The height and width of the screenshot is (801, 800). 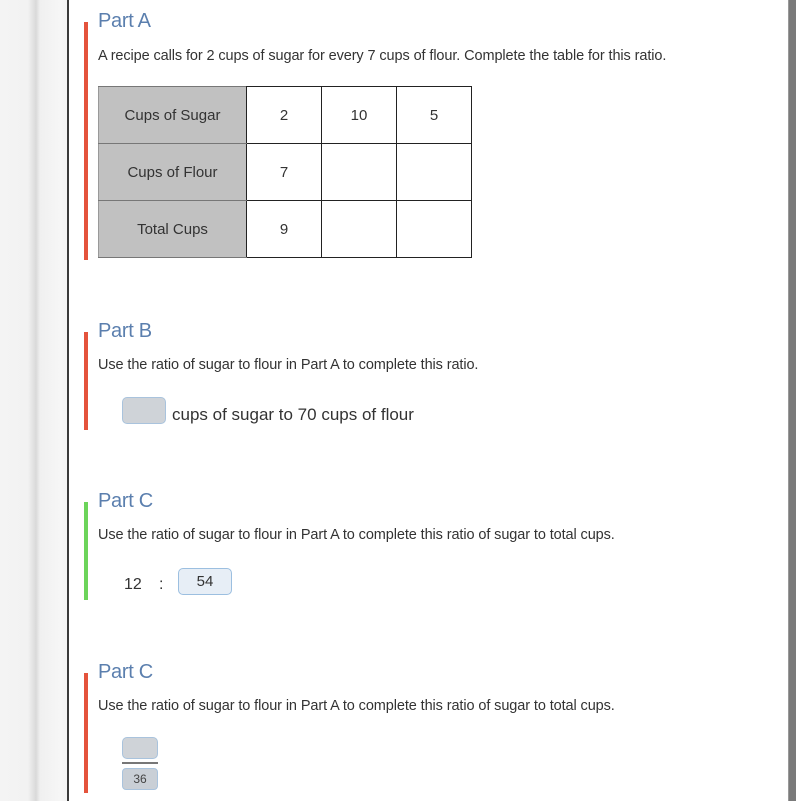 What do you see at coordinates (140, 779) in the screenshot?
I see `denominator-value: 36` at bounding box center [140, 779].